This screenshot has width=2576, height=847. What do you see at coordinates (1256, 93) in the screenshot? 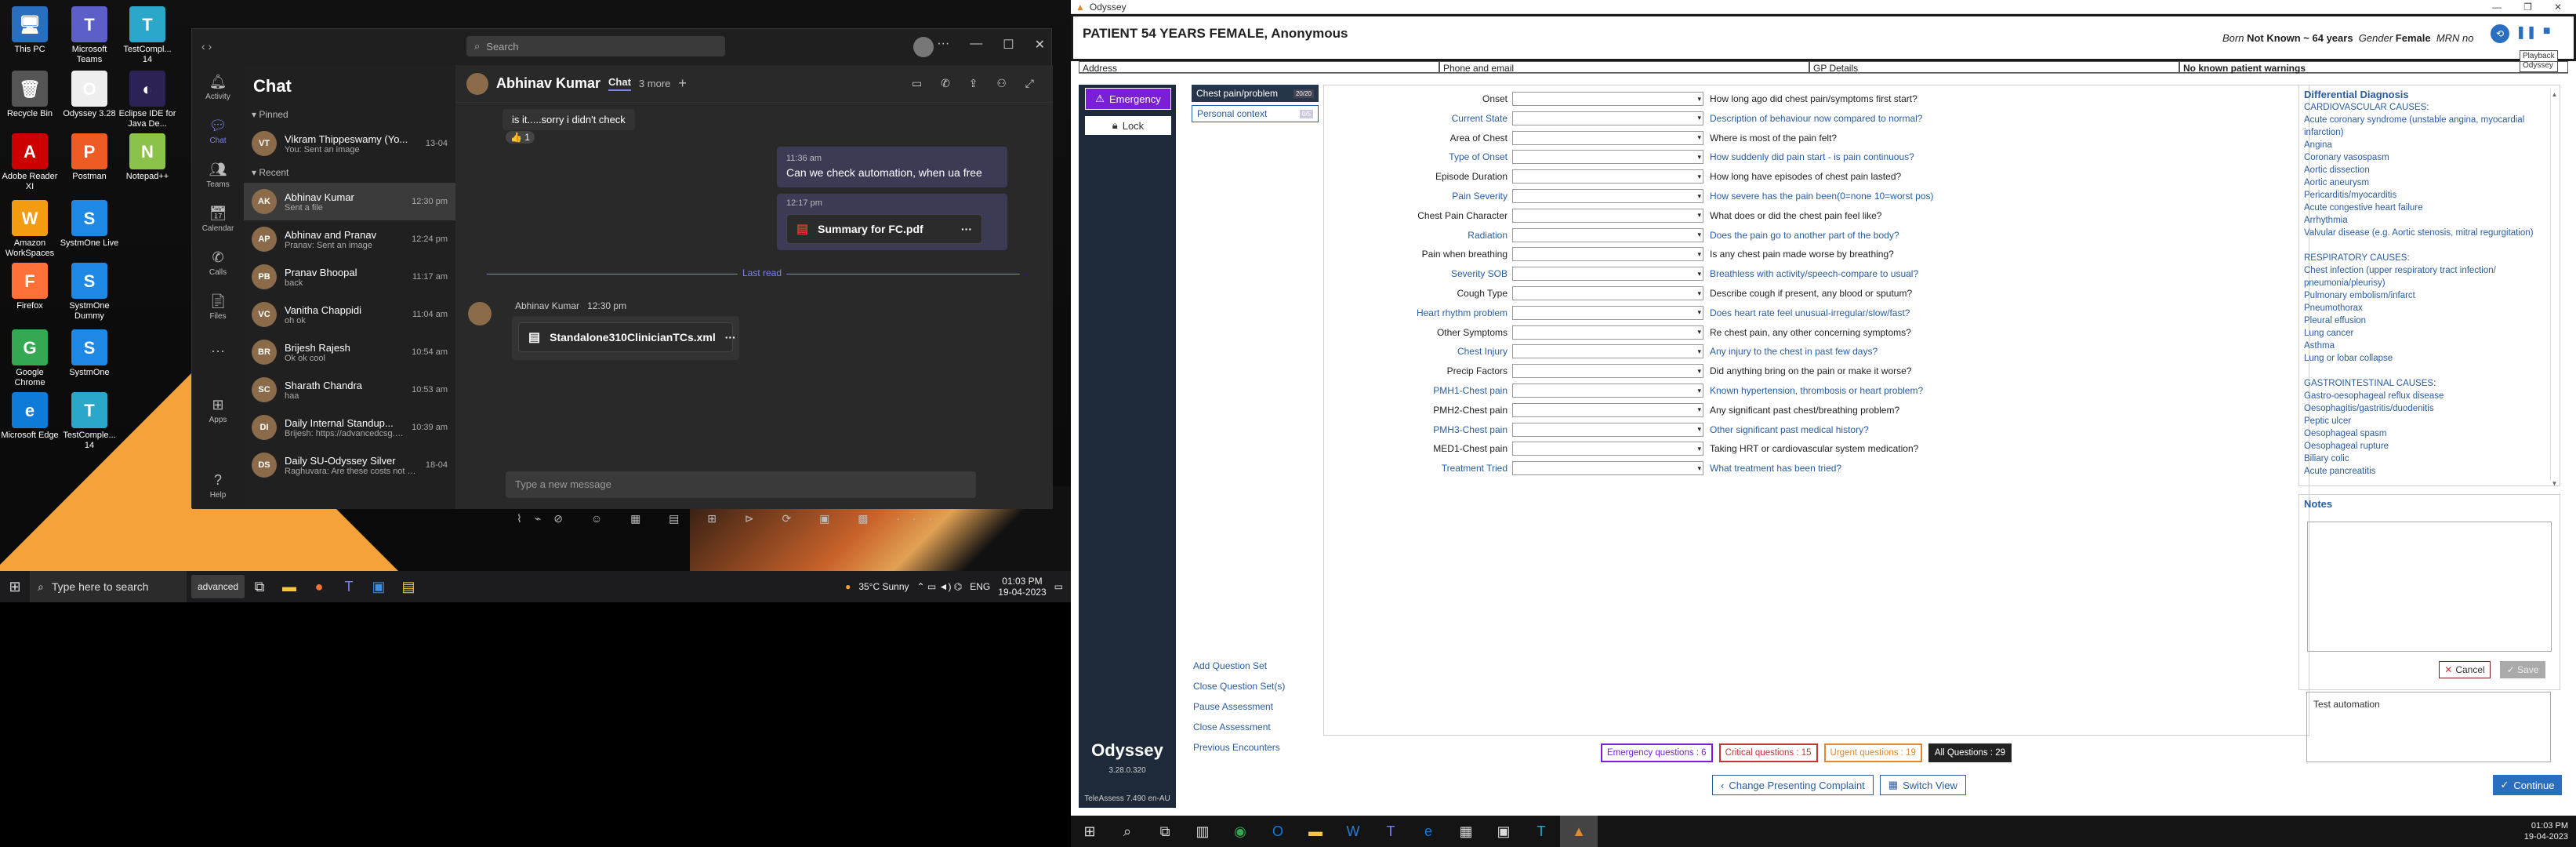
I see `section-chest-pain: Chest pain/problem 20/20` at bounding box center [1256, 93].